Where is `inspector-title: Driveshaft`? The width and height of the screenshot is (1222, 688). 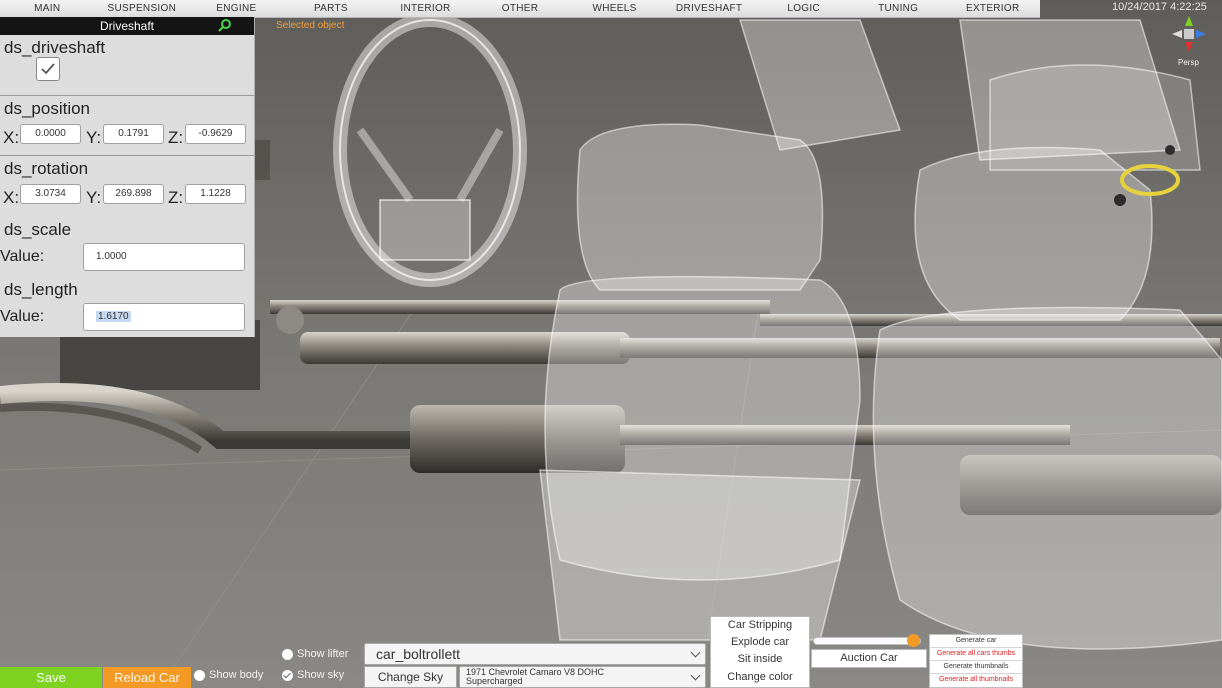 inspector-title: Driveshaft is located at coordinates (127, 26).